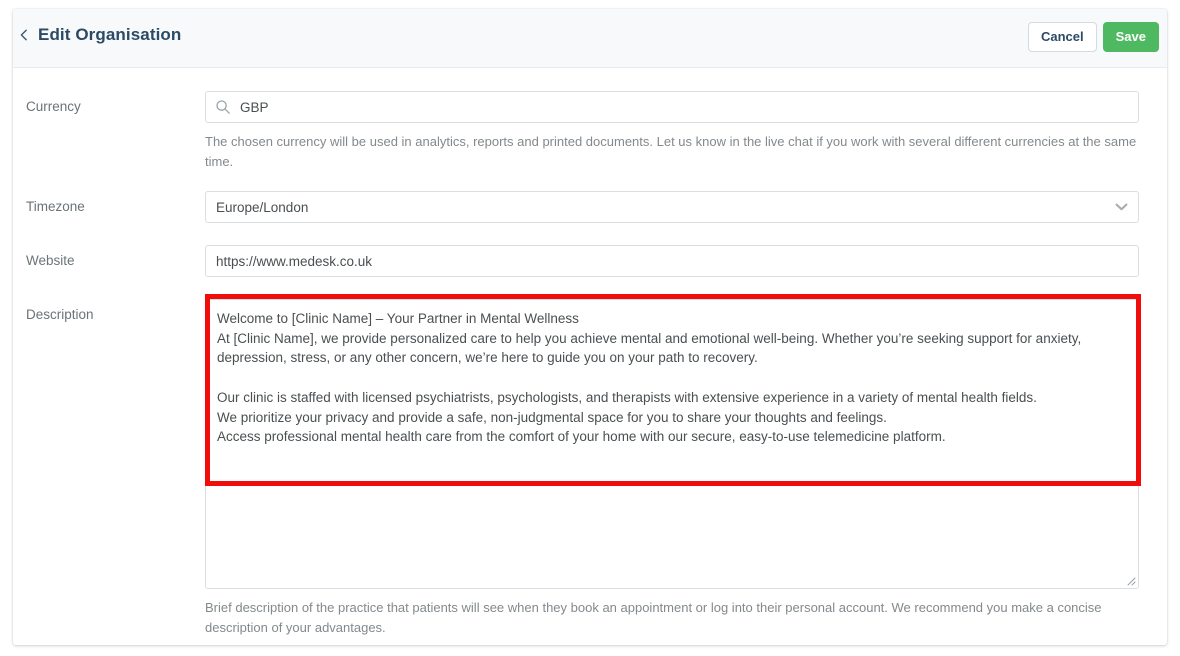 The width and height of the screenshot is (1180, 656). I want to click on timezone-field-col: Europe/London, so click(672, 207).